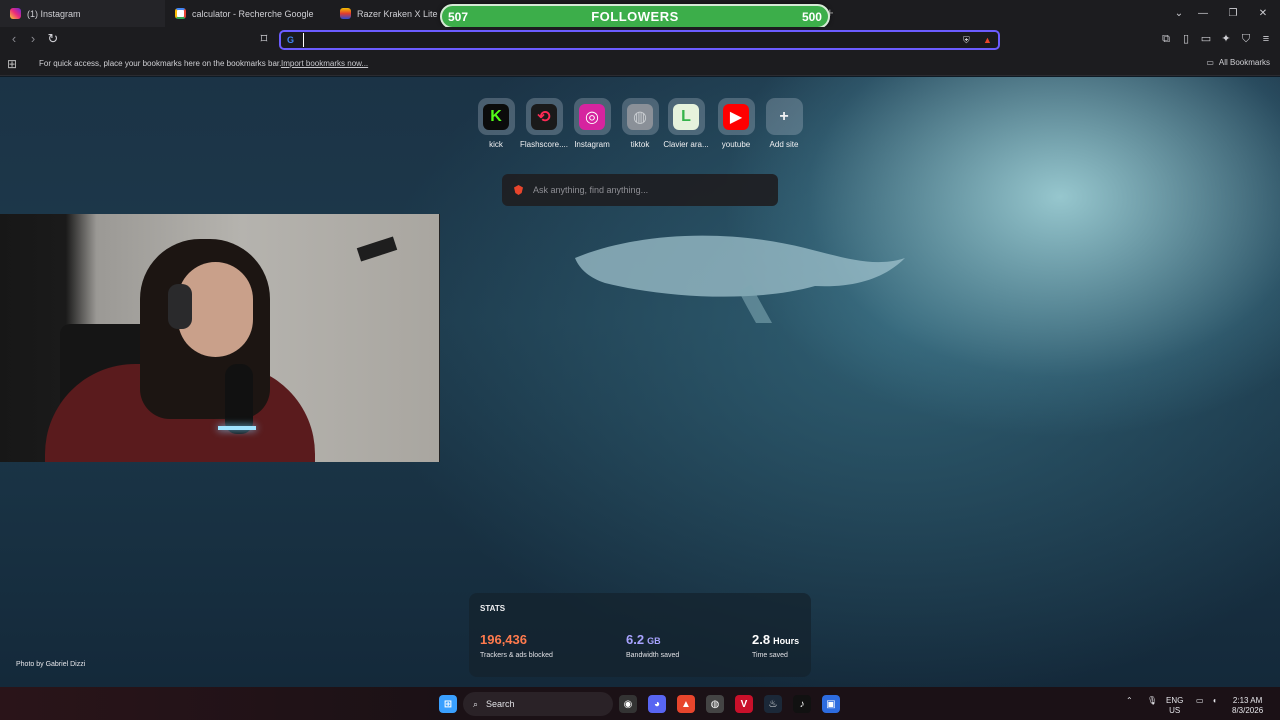 This screenshot has width=1280, height=720. Describe the element at coordinates (82, 13) in the screenshot. I see `tab-instagram: (1) Instagram` at that location.